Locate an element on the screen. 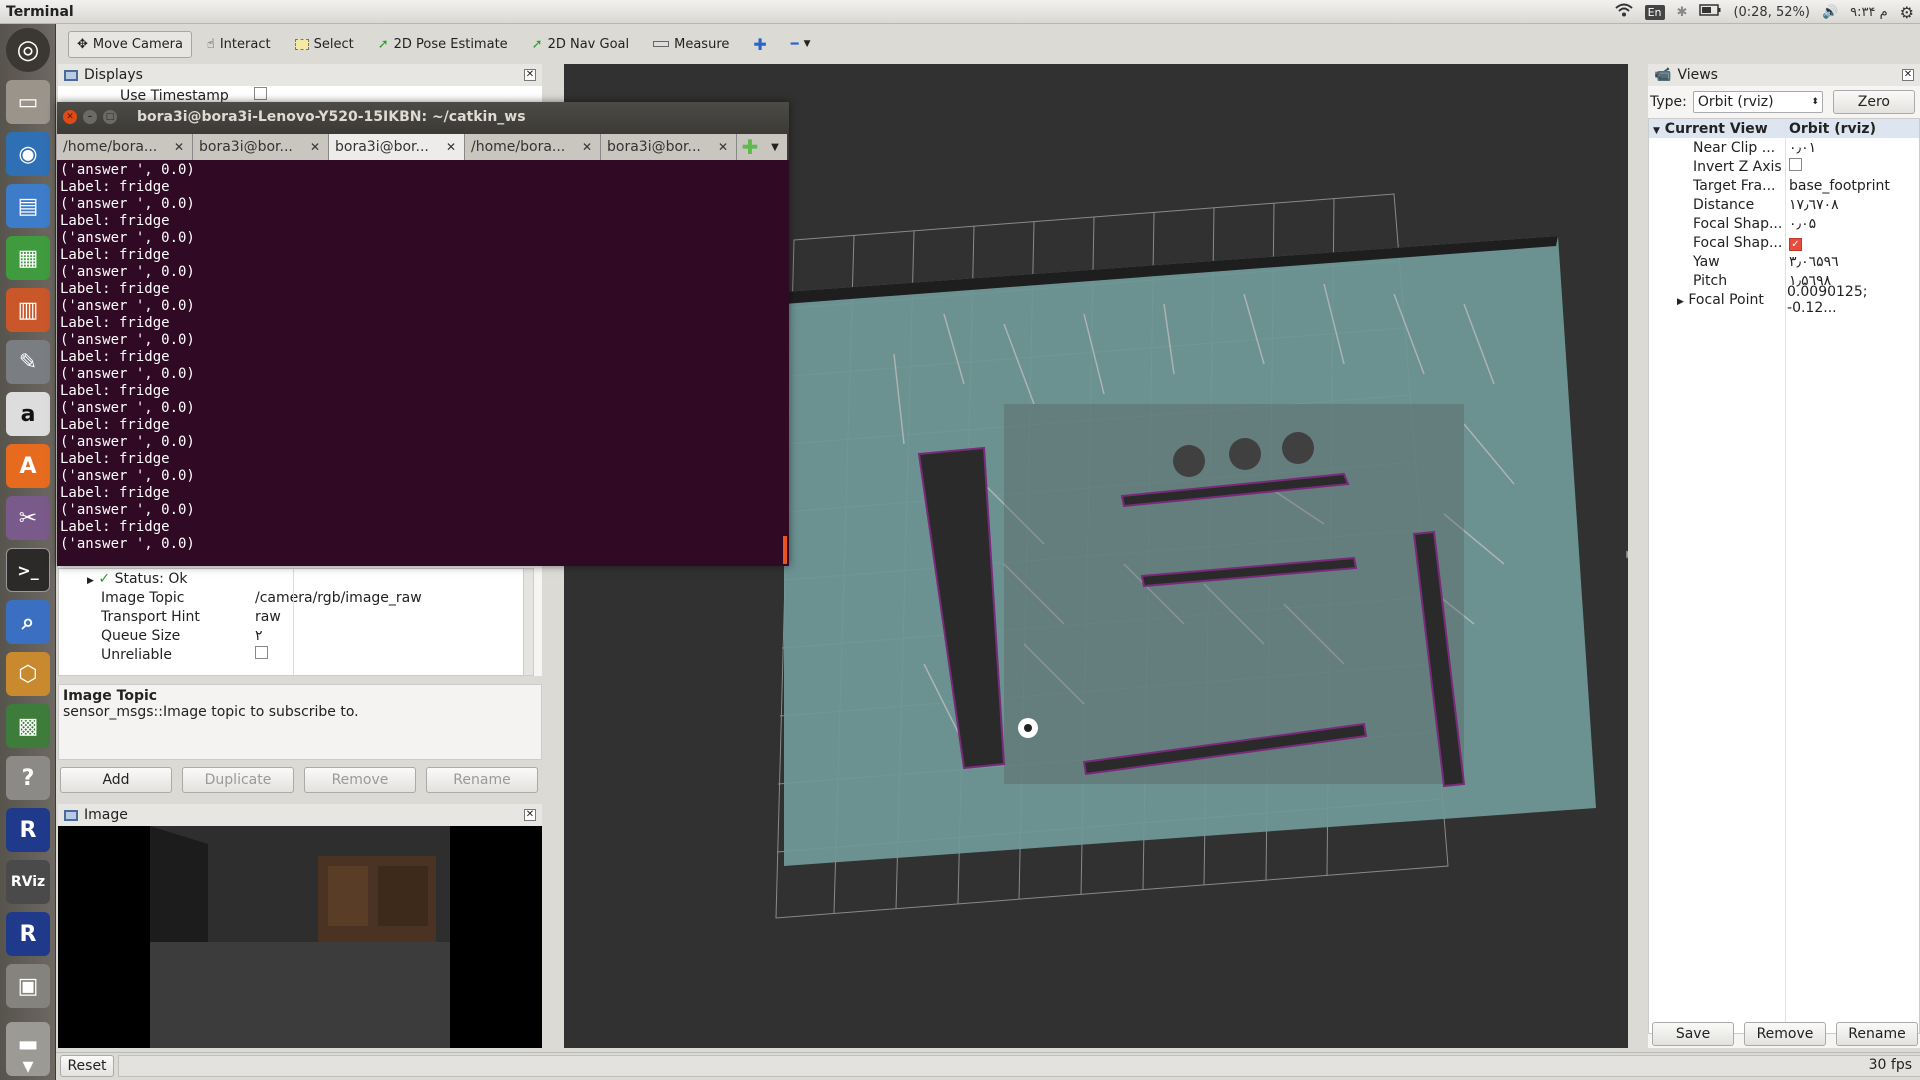 This screenshot has width=1920, height=1080. maximize-window-icon: □ is located at coordinates (110, 117).